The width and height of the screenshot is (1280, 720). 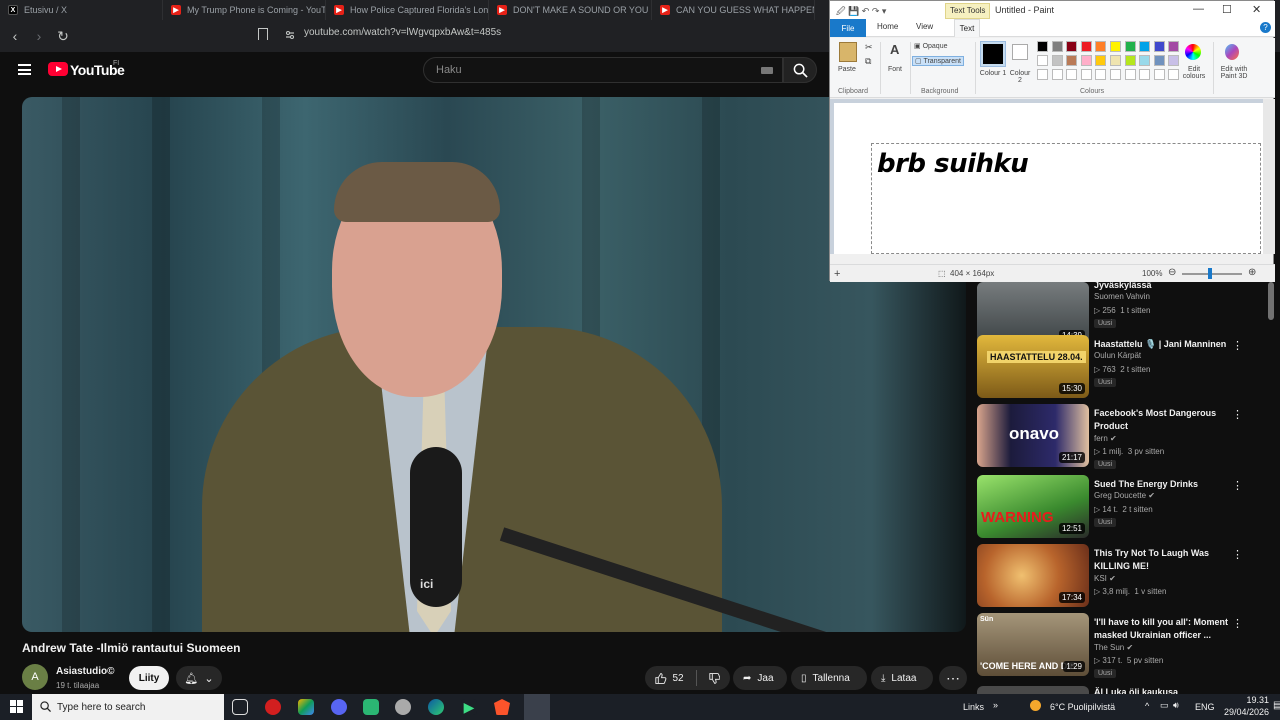 I want to click on channel-name: KSI ✔︎, so click(x=1105, y=578).